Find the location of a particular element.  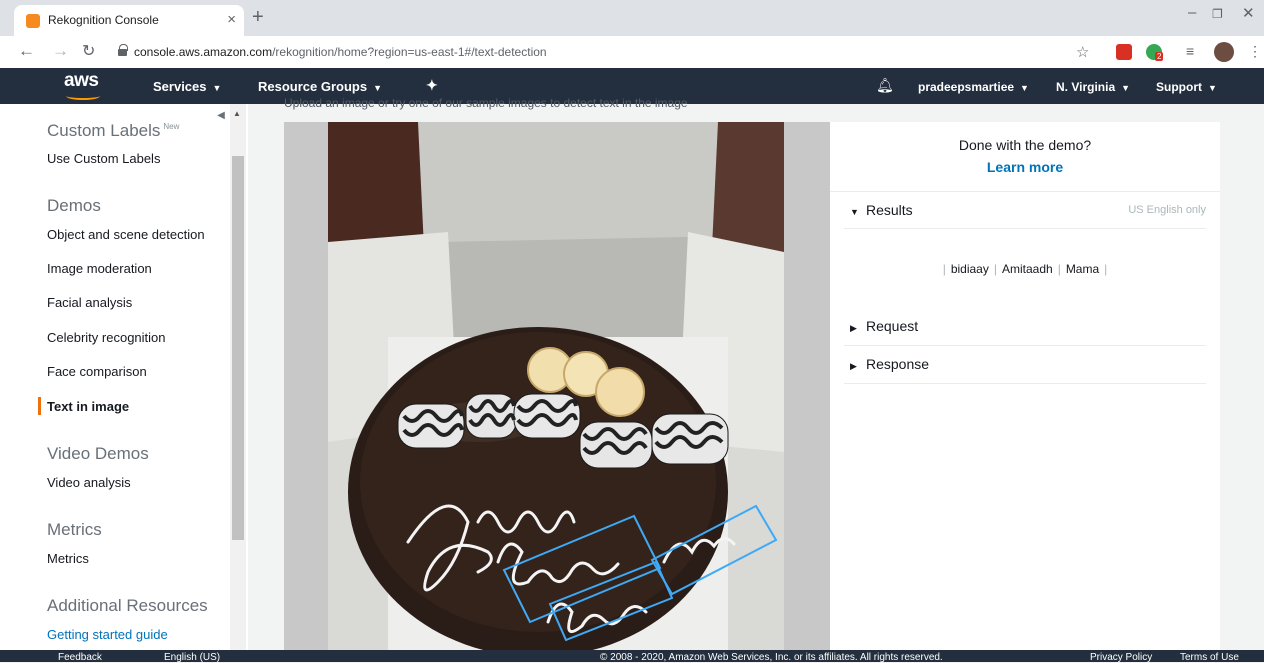

new-badge: New is located at coordinates (171, 127).